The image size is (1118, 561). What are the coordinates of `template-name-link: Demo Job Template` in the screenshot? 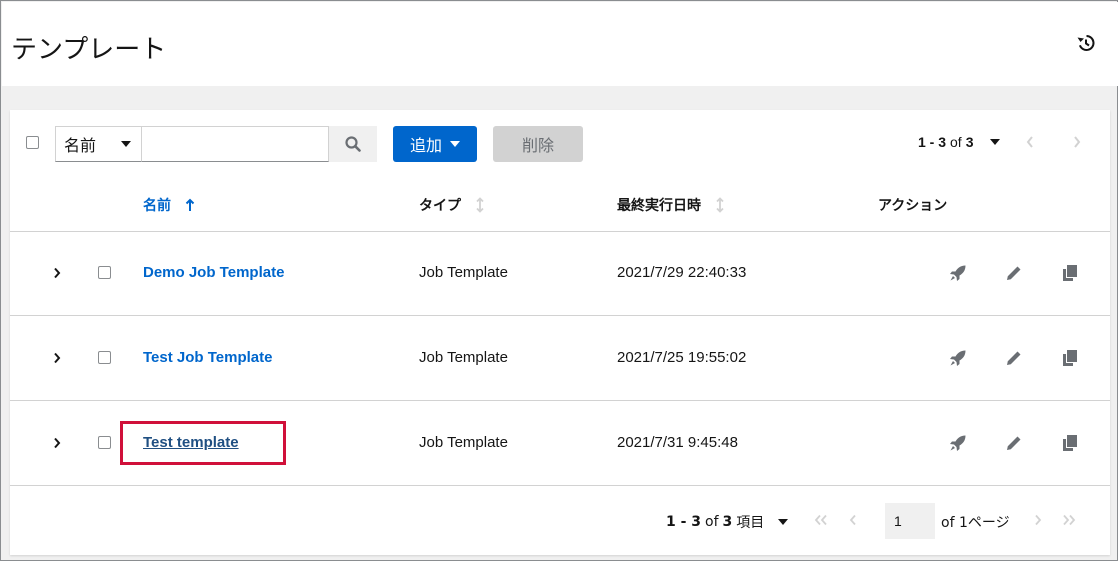 It's located at (213, 272).